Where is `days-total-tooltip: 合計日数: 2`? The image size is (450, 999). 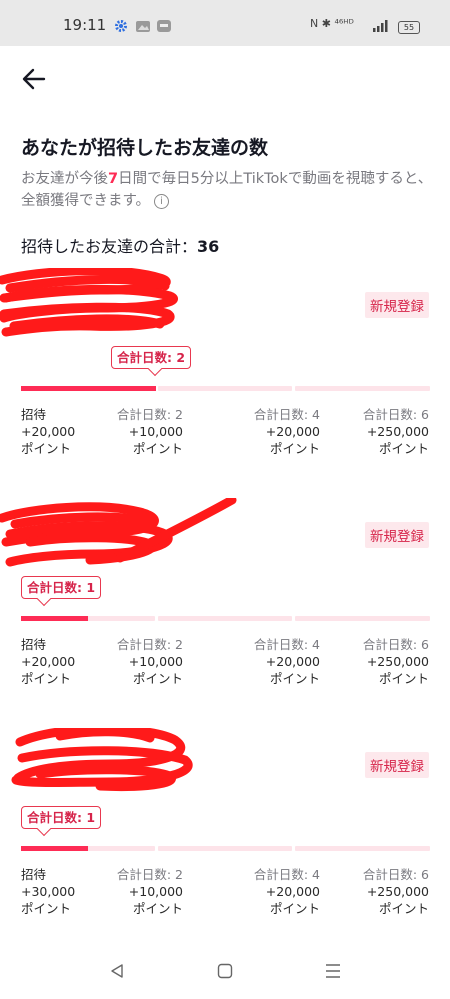
days-total-tooltip: 合計日数: 2 is located at coordinates (151, 361).